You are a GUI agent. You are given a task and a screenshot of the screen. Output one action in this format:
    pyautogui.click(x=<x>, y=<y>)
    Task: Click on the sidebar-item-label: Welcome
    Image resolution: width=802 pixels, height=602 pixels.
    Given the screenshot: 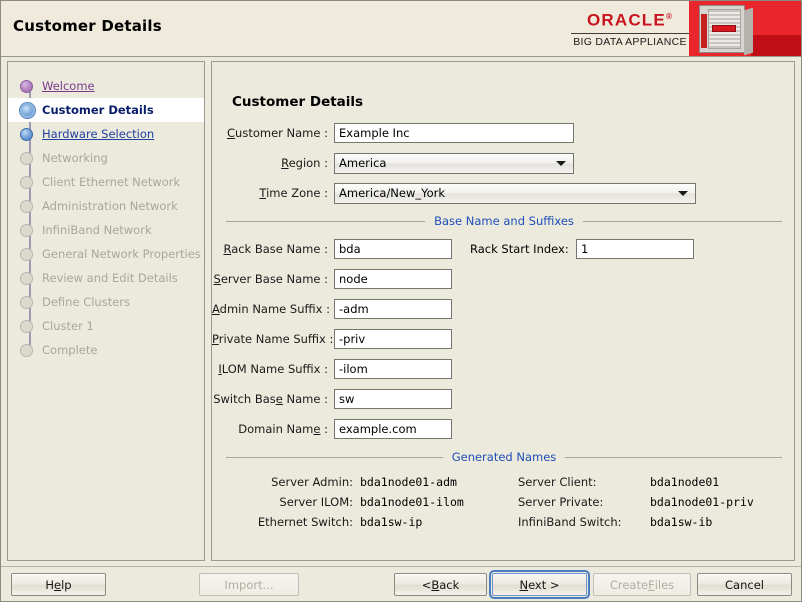 What is the action you would take?
    pyautogui.click(x=68, y=86)
    